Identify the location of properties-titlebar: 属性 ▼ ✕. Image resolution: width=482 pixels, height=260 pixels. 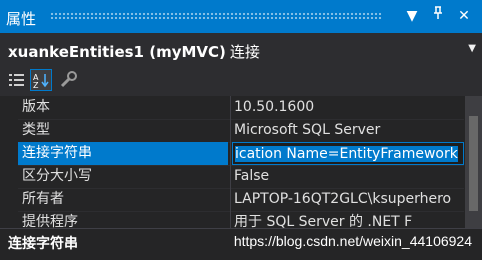
(241, 16).